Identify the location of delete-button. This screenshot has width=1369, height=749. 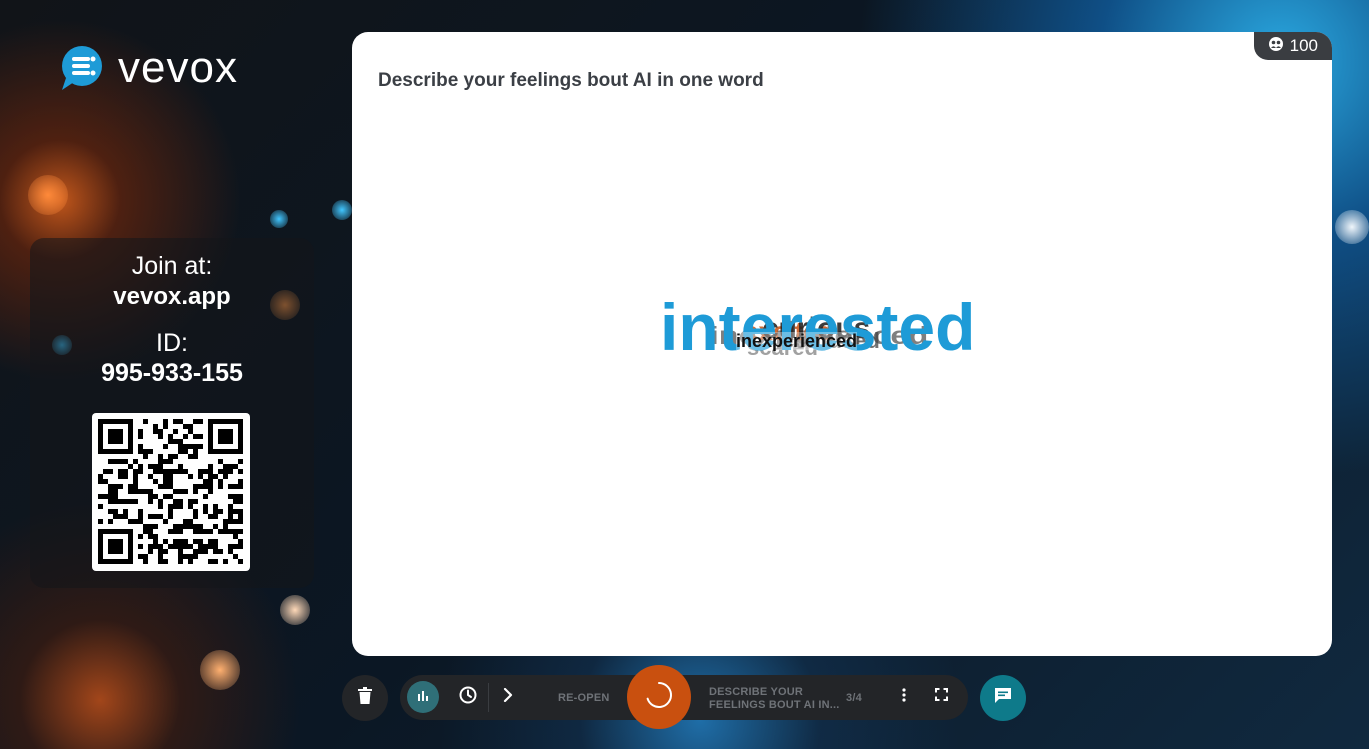
(365, 698).